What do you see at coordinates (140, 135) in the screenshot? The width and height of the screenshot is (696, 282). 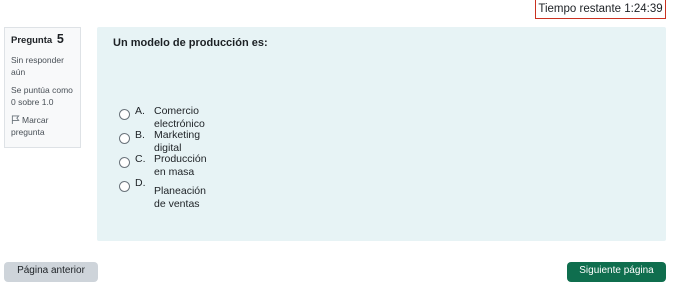 I see `answer-letter-b: B.` at bounding box center [140, 135].